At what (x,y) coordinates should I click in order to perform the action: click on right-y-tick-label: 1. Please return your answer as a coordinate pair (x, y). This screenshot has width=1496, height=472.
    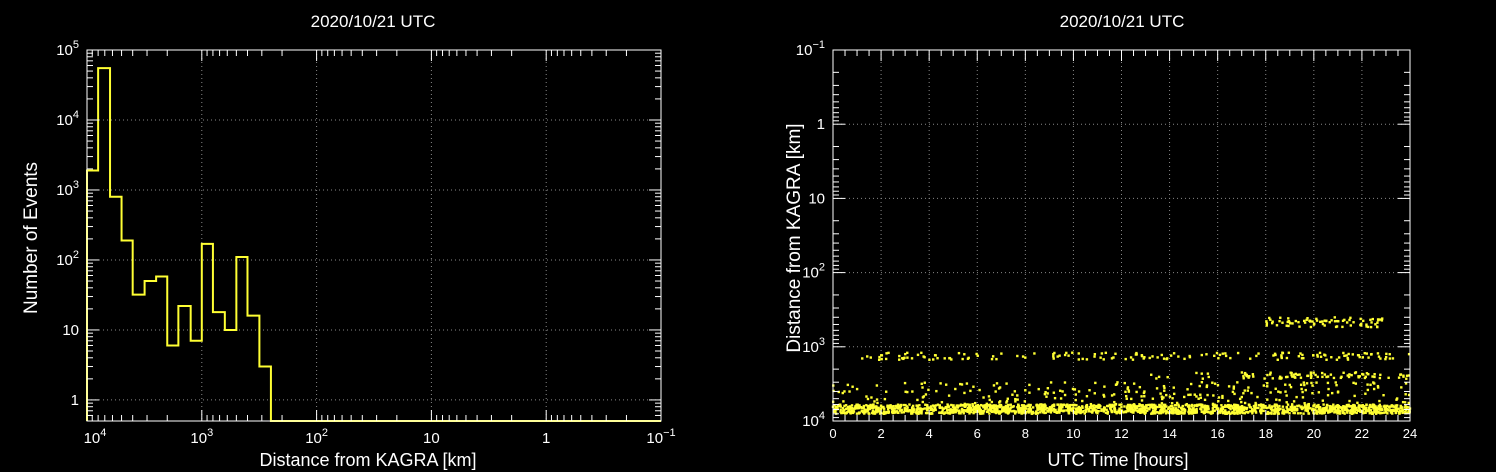
    Looking at the image, I should click on (821, 124).